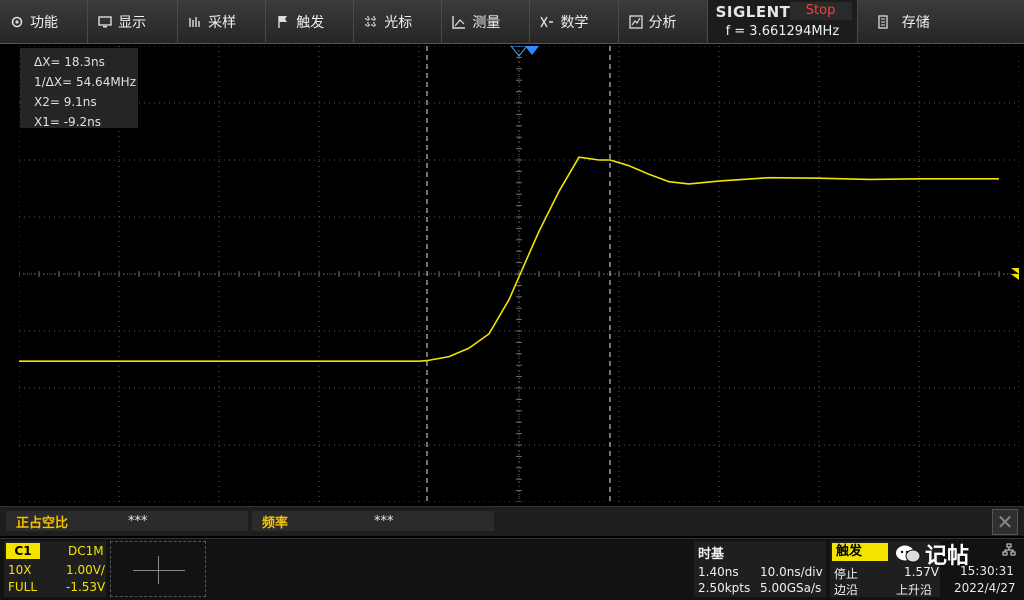  What do you see at coordinates (985, 588) in the screenshot?
I see `clock-date: 2022/4/27` at bounding box center [985, 588].